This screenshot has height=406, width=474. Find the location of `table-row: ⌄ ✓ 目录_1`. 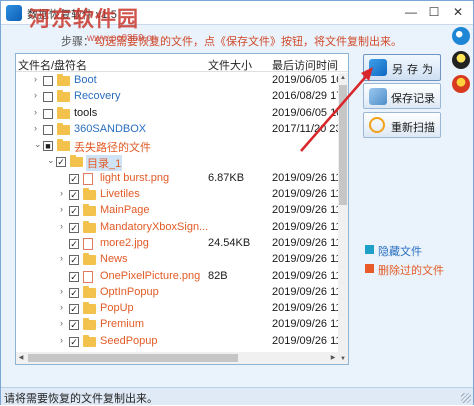

table-row: ⌄ ✓ 目录_1 is located at coordinates (177, 163).